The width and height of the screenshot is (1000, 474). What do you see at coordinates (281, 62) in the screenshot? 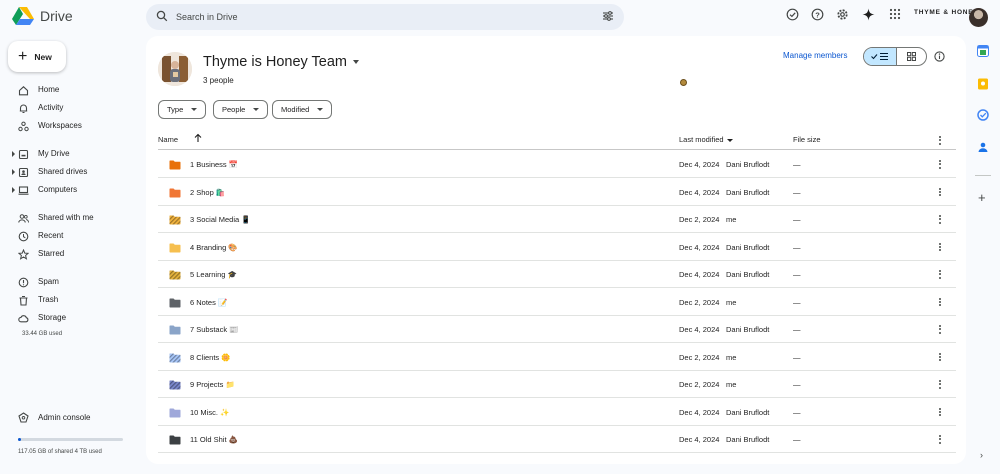
I see `team-title: Thyme is Honey Team` at bounding box center [281, 62].